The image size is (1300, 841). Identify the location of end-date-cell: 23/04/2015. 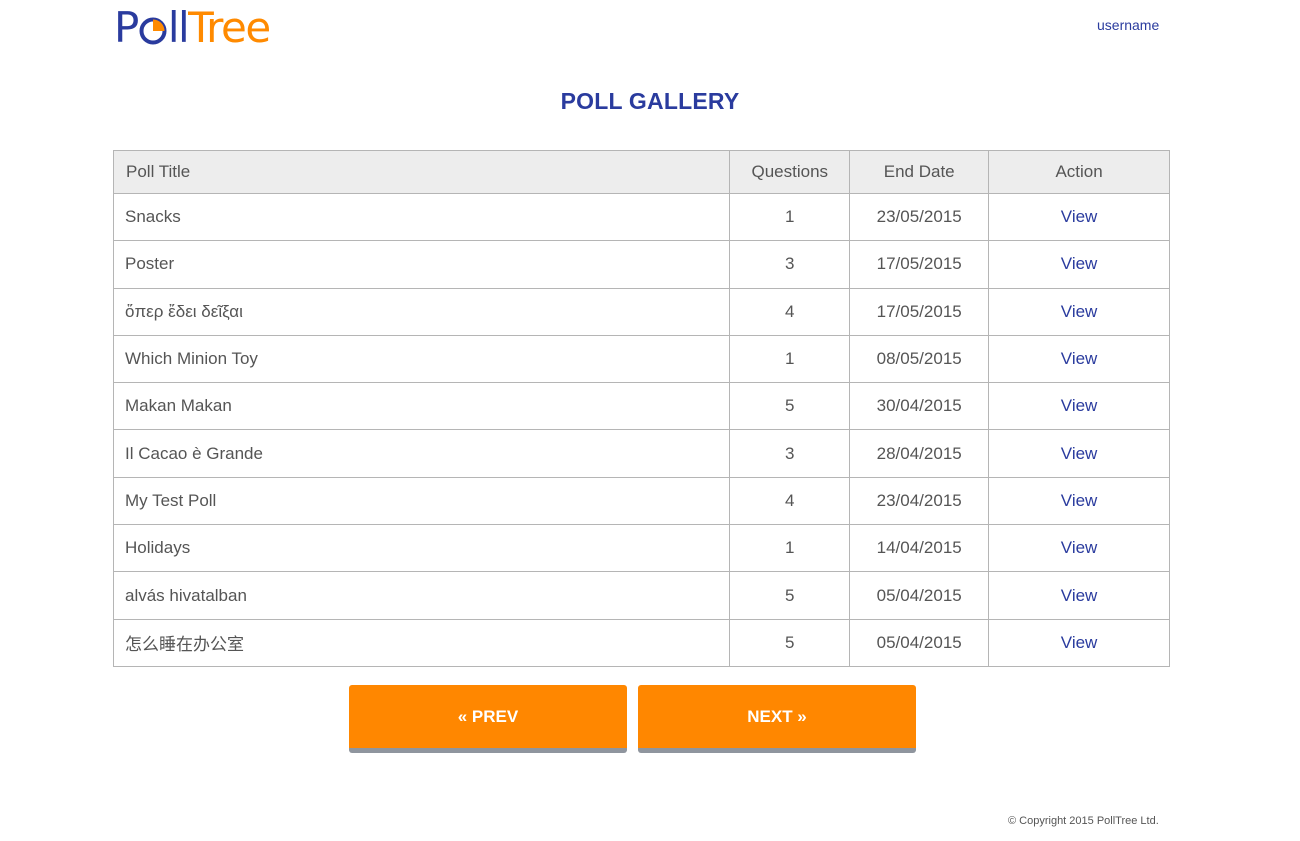
(919, 501).